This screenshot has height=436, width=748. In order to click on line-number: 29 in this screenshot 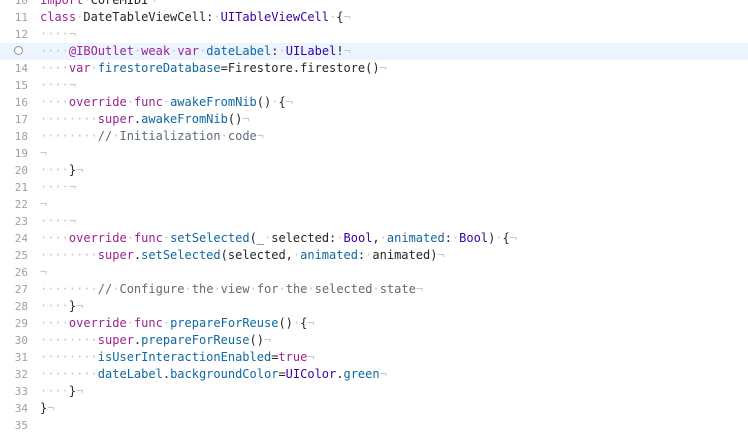, I will do `click(21, 323)`.